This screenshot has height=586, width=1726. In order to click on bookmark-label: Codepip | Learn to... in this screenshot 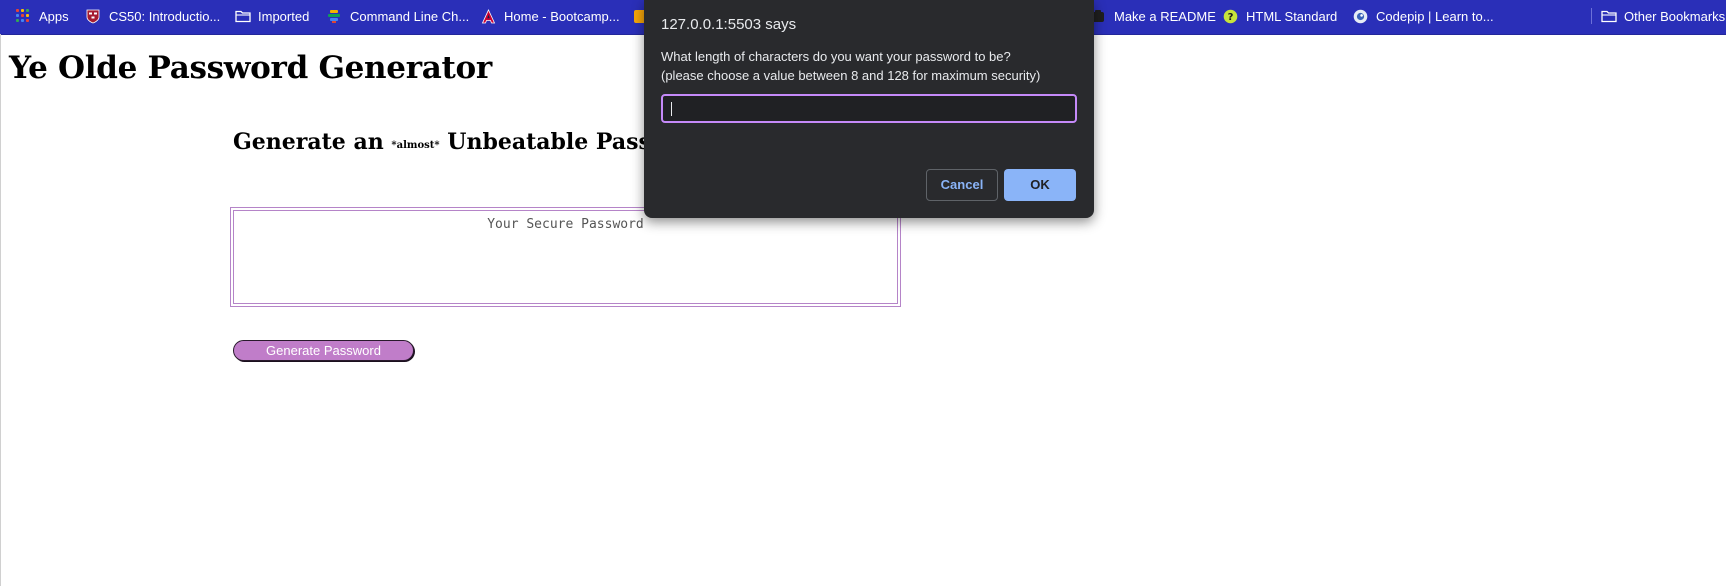, I will do `click(1435, 16)`.